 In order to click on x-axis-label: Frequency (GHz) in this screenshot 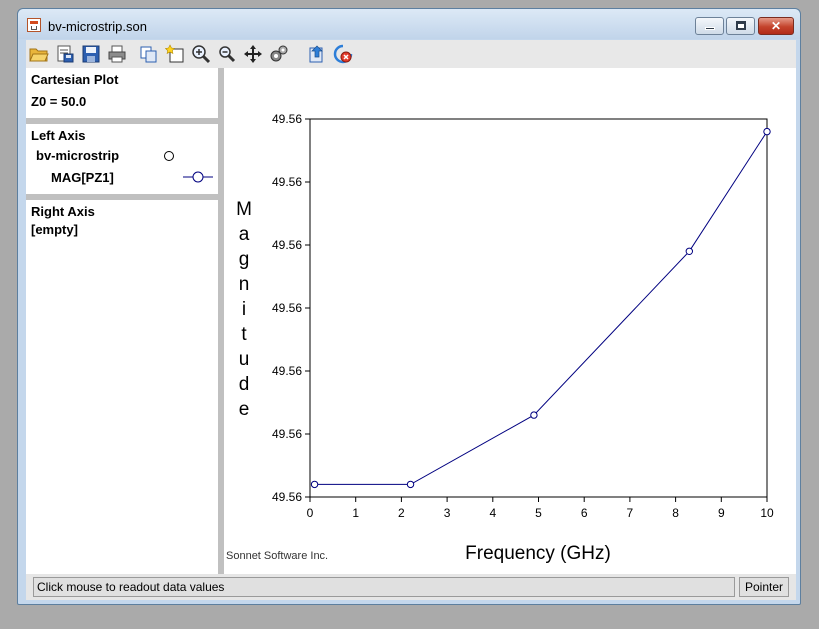, I will do `click(538, 553)`.